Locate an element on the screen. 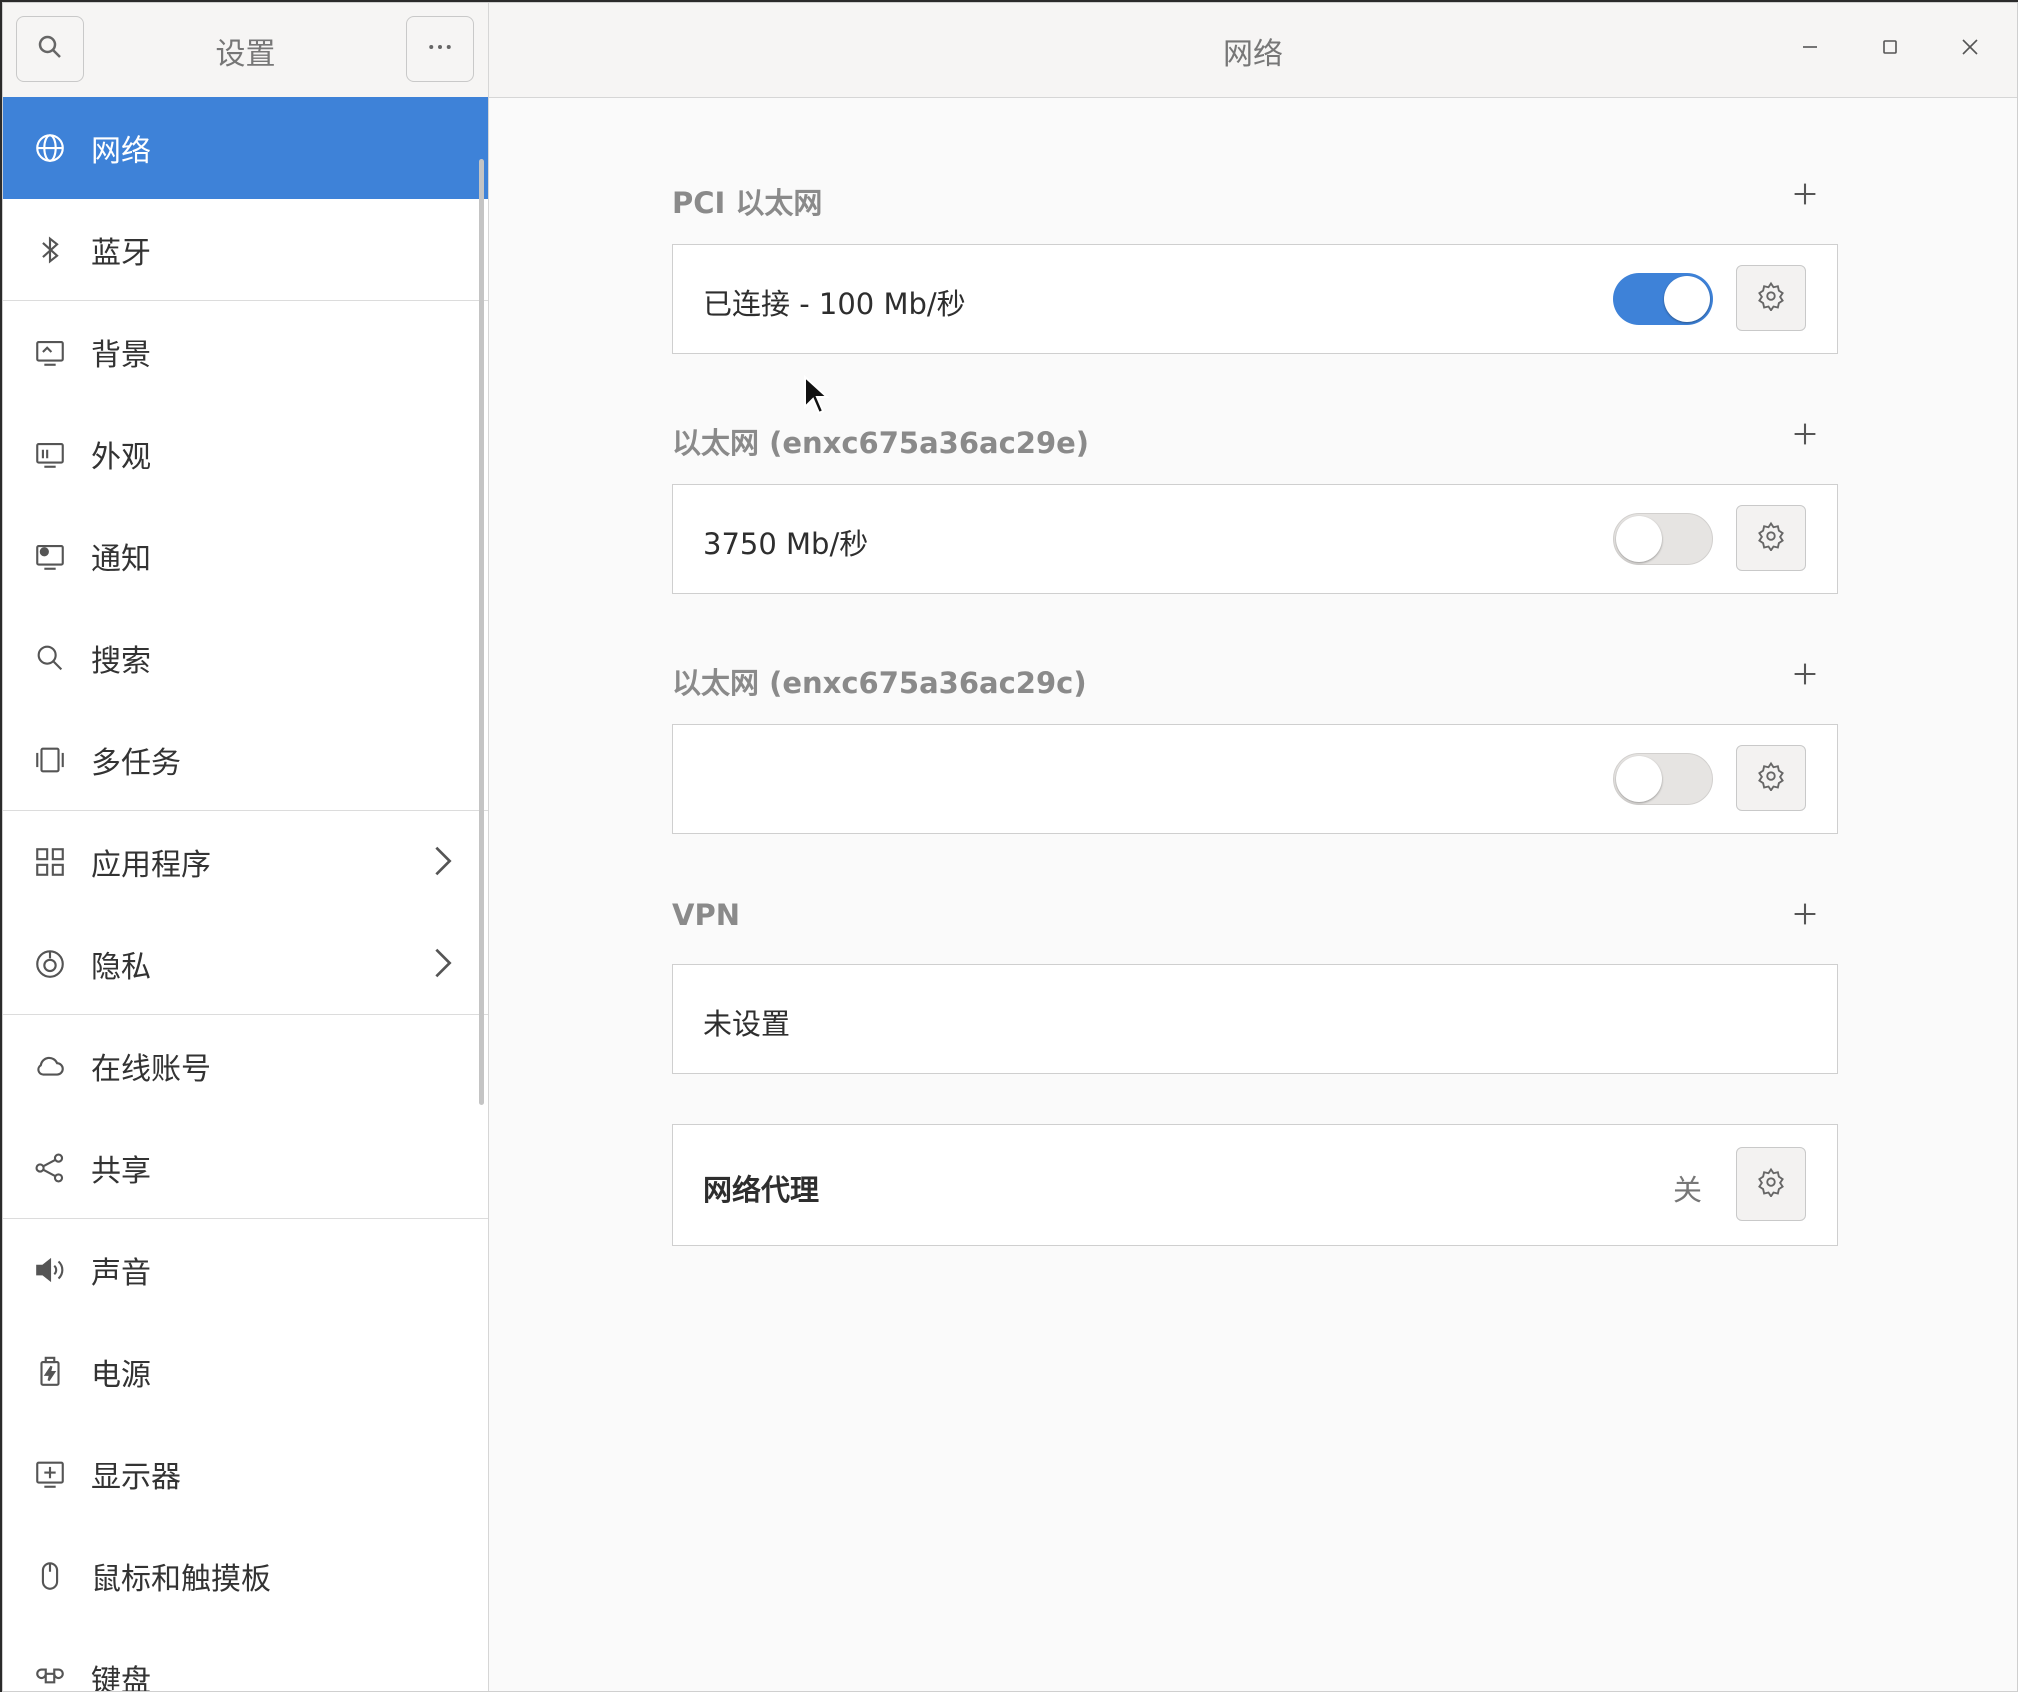 This screenshot has width=2018, height=1692. mouse-cursor-icon is located at coordinates (817, 396).